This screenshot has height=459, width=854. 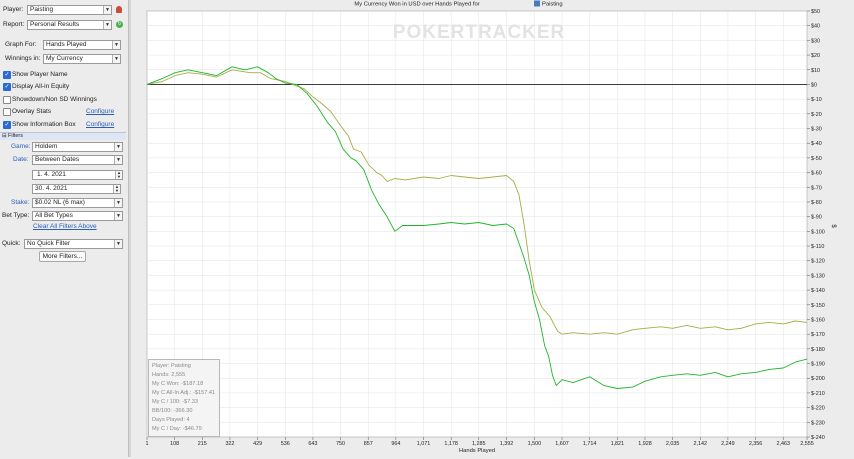 What do you see at coordinates (32, 111) in the screenshot?
I see `overlay-stats-label: Overlay Stats` at bounding box center [32, 111].